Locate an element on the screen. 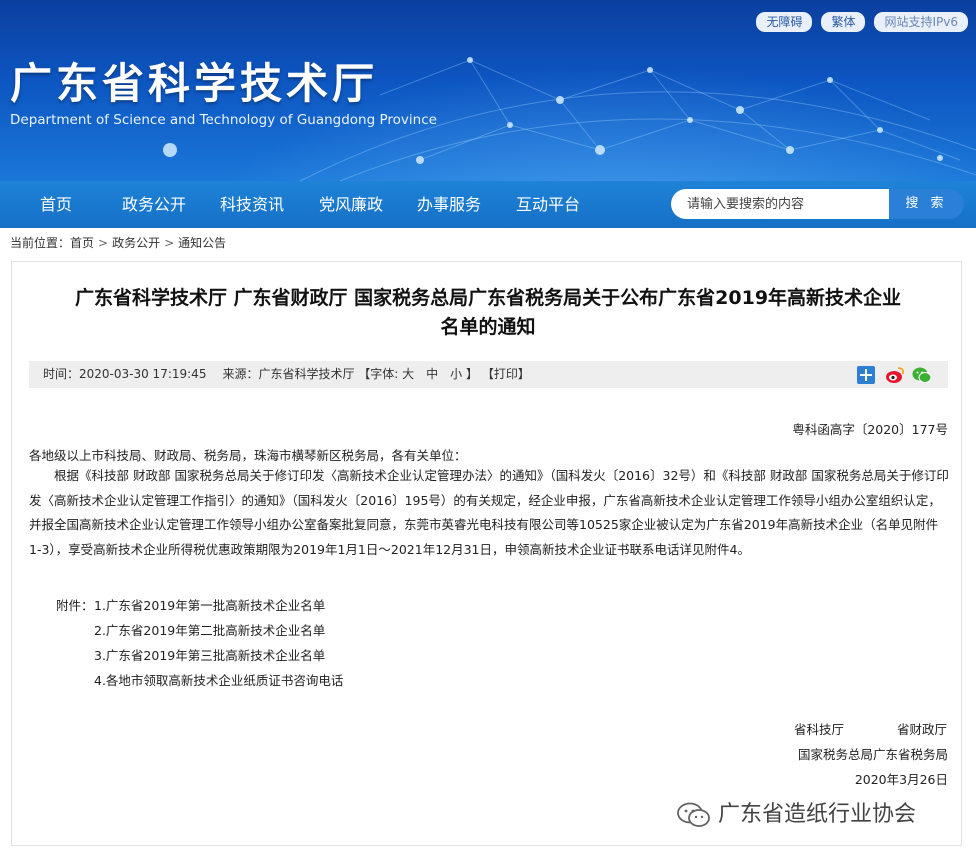 This screenshot has height=855, width=976. attachment-item: 2.广东省2019年第二批高新技术企业名单 is located at coordinates (209, 629).